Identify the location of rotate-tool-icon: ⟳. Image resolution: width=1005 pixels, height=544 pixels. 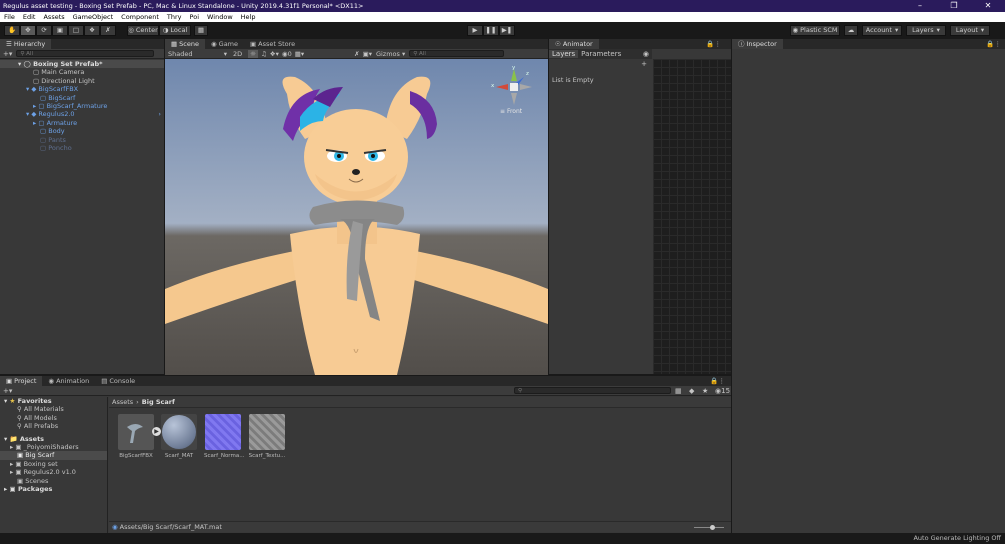
(44, 30).